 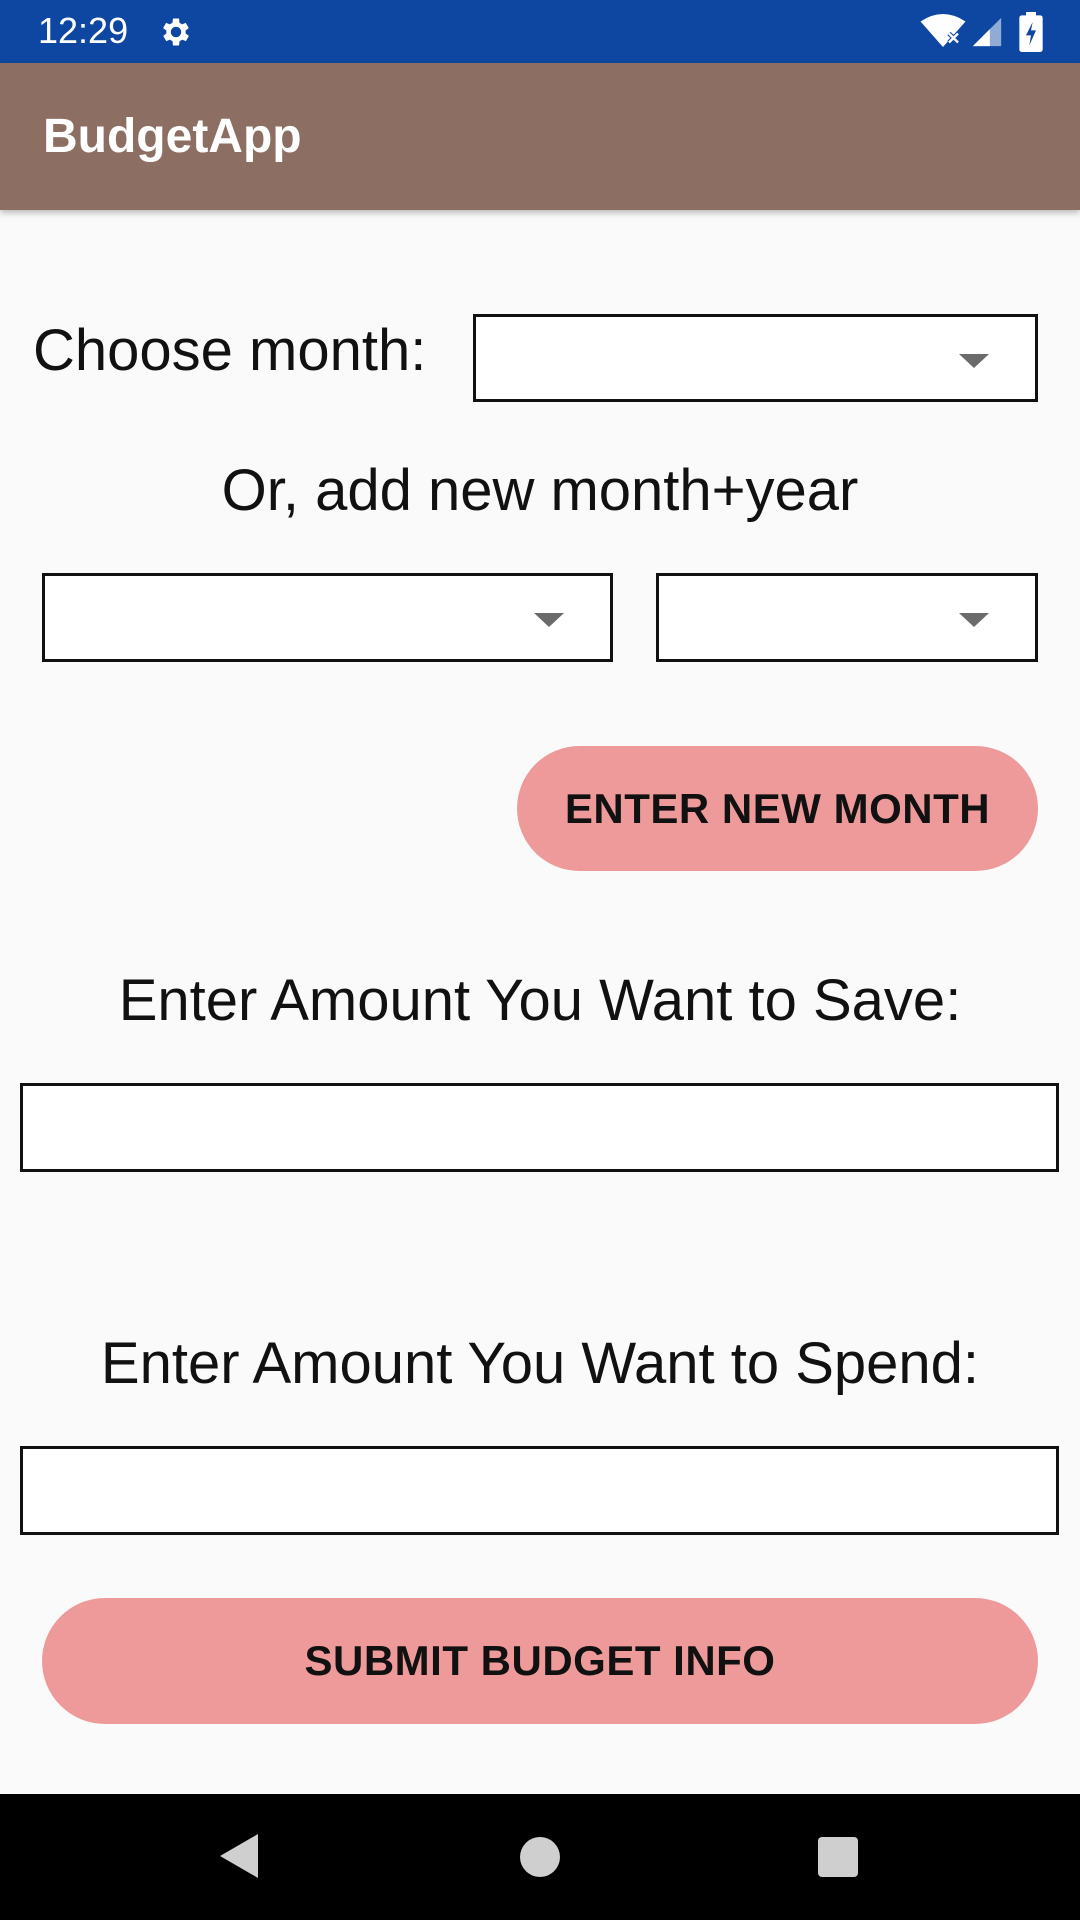 I want to click on back-icon, so click(x=239, y=1856).